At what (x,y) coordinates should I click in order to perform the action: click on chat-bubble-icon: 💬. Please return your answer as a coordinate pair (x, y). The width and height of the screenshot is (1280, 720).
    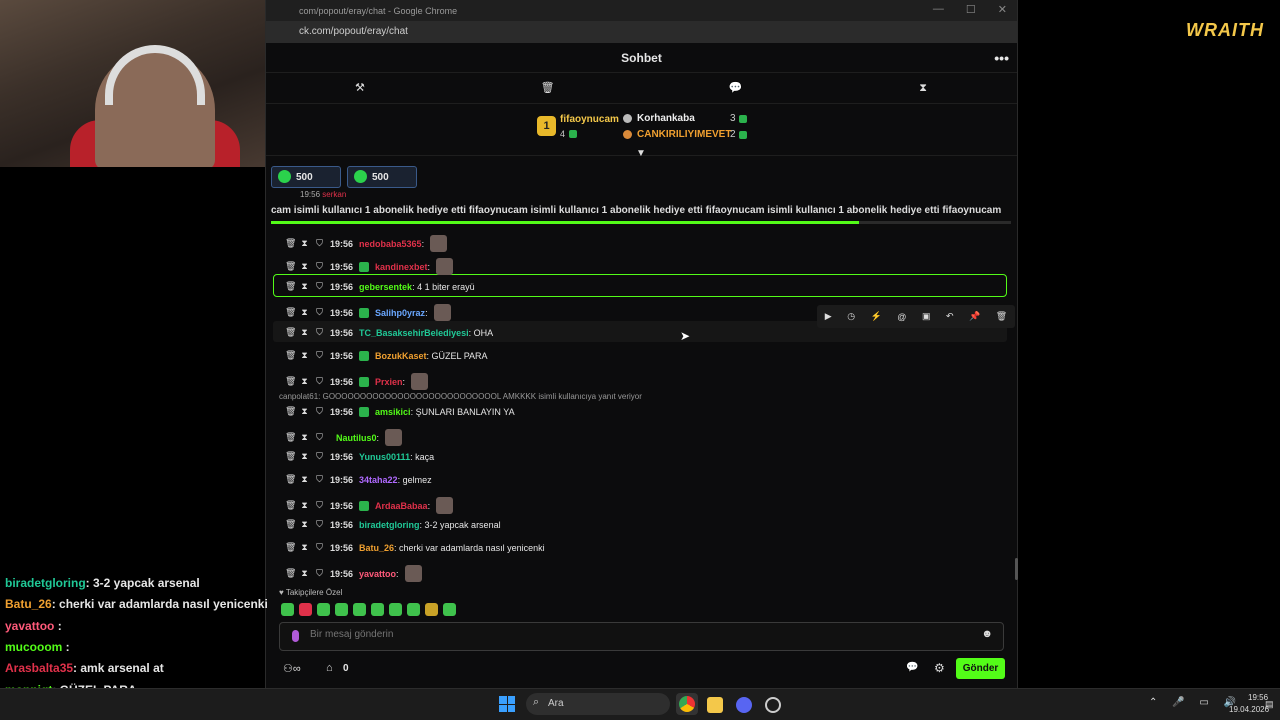
    Looking at the image, I should click on (736, 88).